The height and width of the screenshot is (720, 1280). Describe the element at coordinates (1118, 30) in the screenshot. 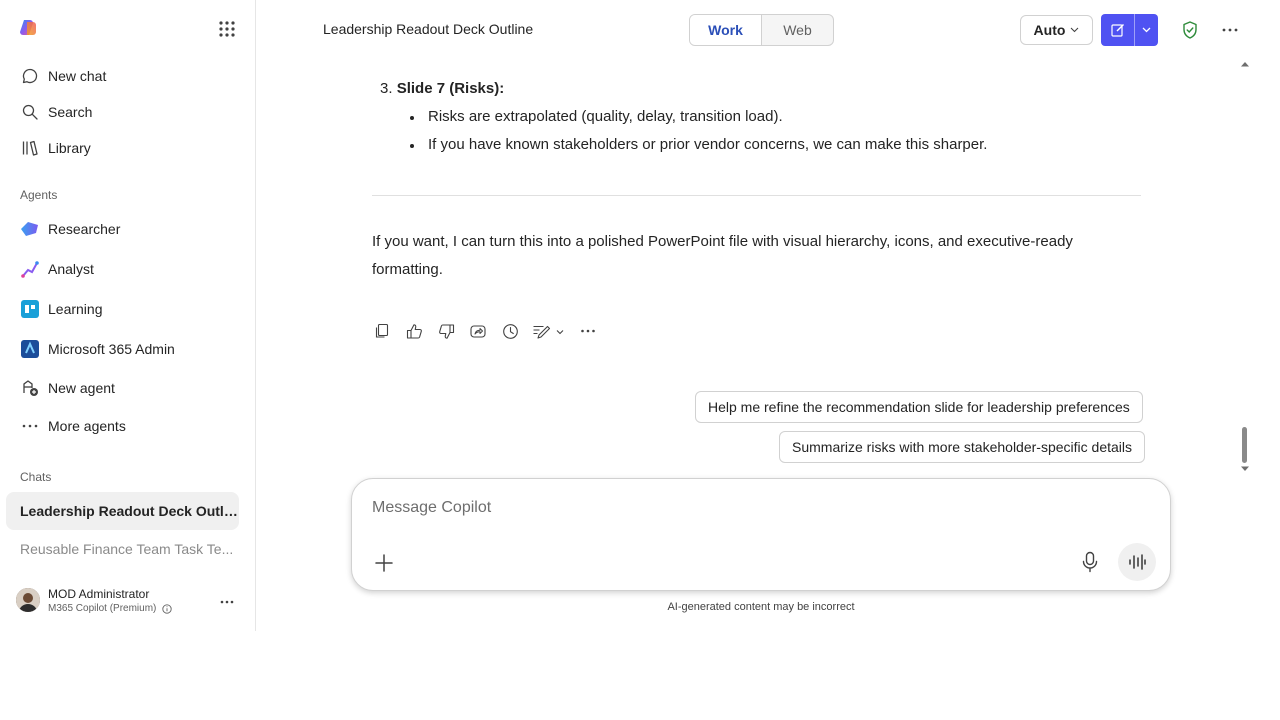

I see `compose-icon` at that location.